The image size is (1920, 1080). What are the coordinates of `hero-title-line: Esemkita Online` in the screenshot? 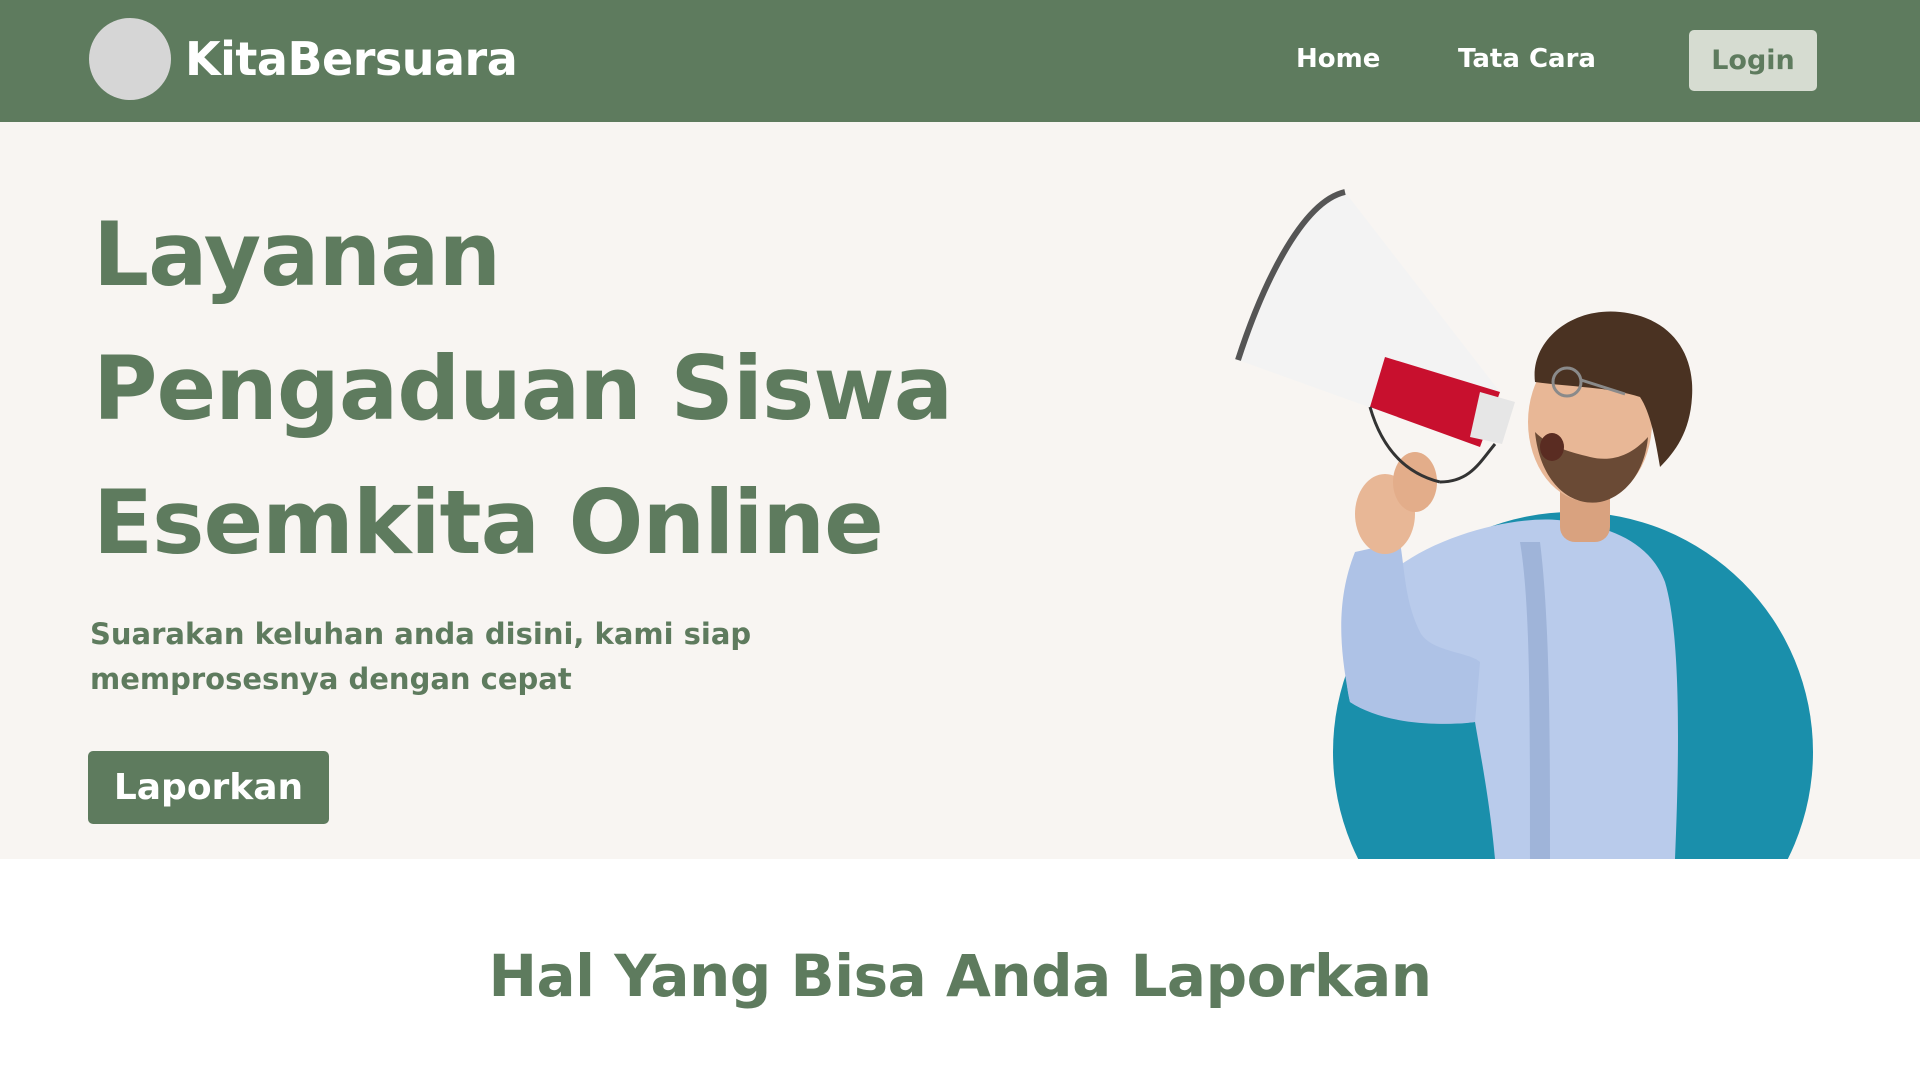 It's located at (488, 522).